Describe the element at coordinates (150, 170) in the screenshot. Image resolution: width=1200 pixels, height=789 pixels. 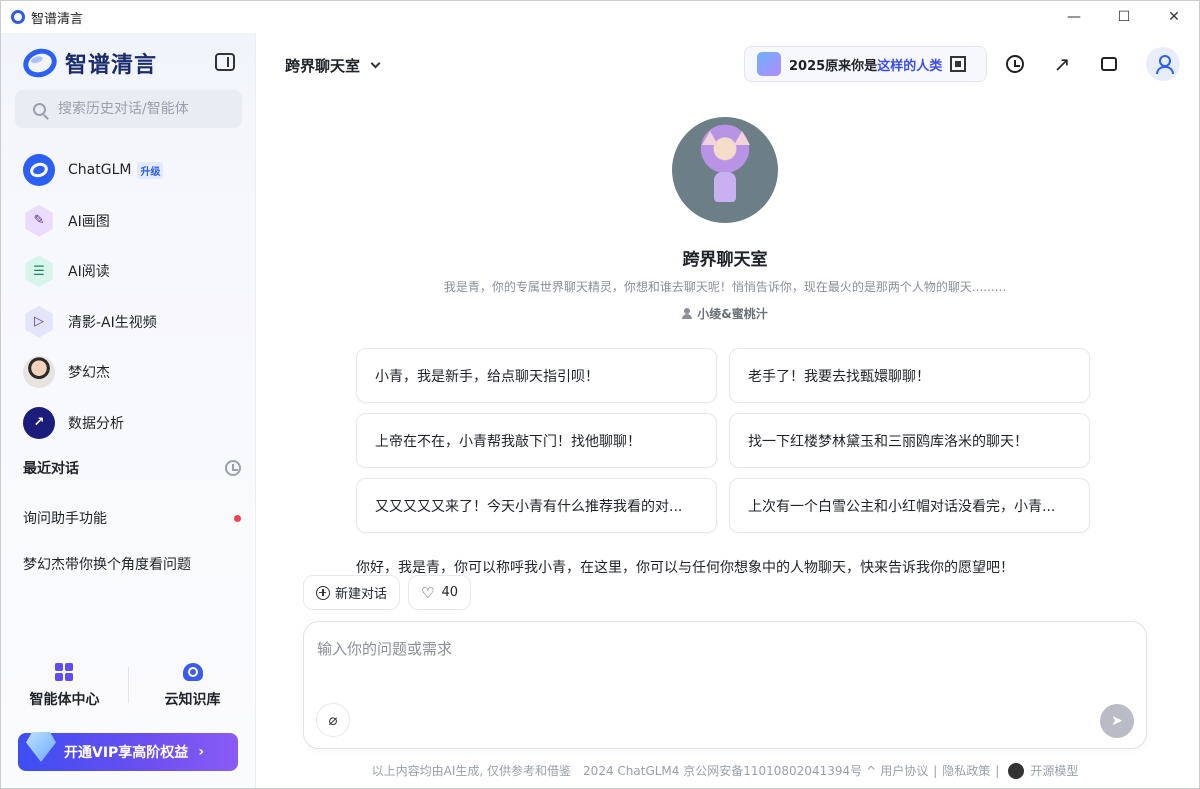
I see `upgrade-badge: 升级` at that location.